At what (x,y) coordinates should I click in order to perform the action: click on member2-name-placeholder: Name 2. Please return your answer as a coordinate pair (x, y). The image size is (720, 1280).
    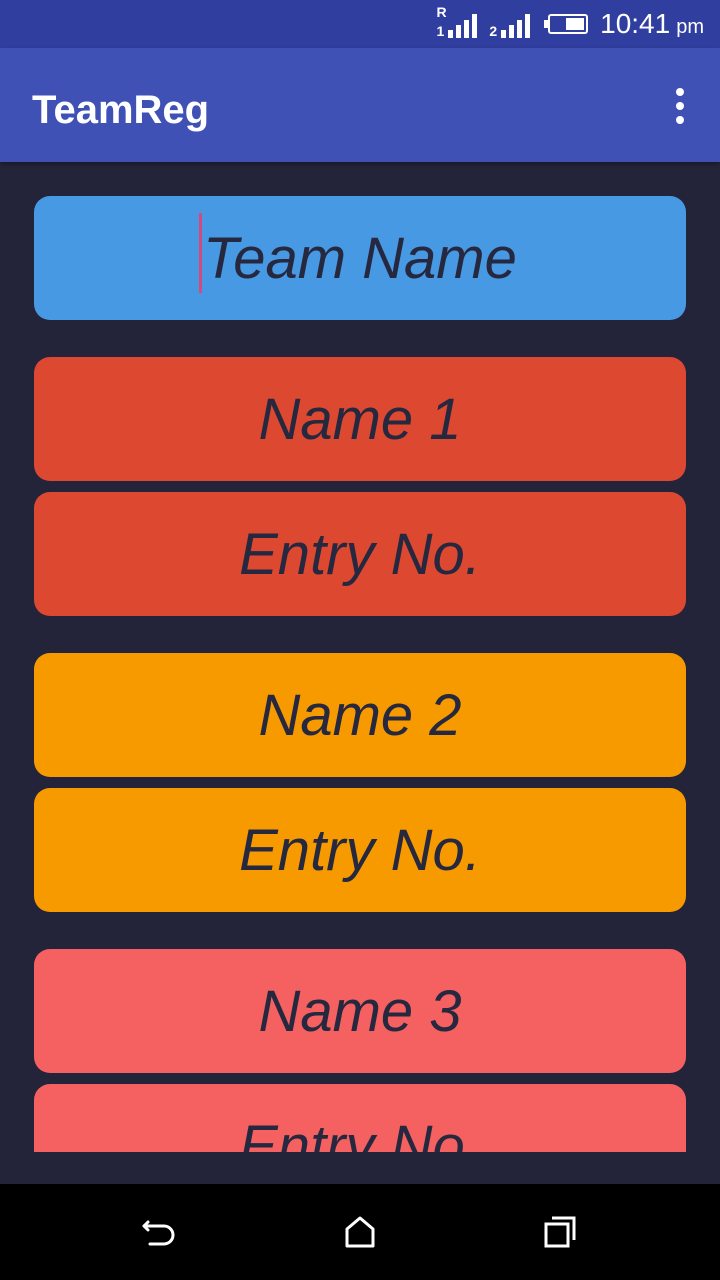
    Looking at the image, I should click on (360, 715).